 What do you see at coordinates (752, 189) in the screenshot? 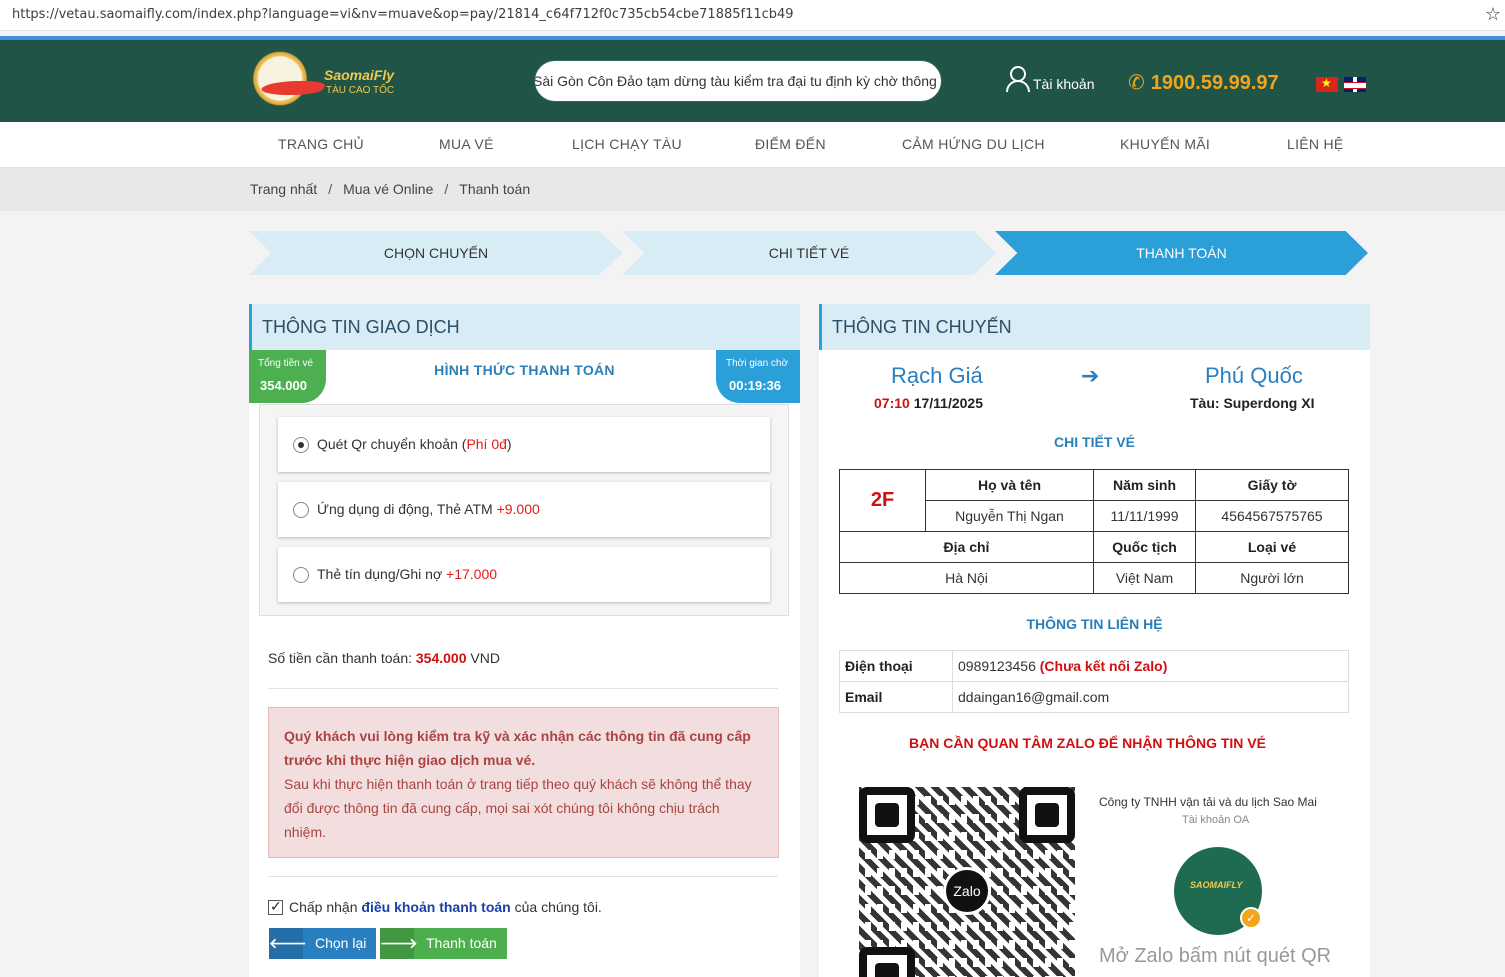
I see `breadcrumb: Trang nhất / Mua vé Online / Thanh toán` at bounding box center [752, 189].